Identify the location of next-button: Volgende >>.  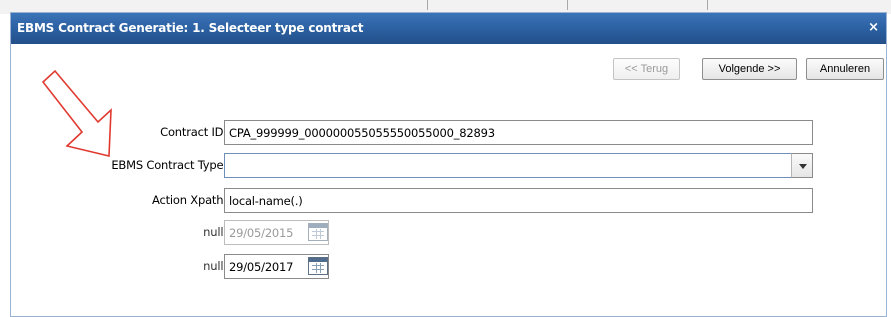
(749, 69).